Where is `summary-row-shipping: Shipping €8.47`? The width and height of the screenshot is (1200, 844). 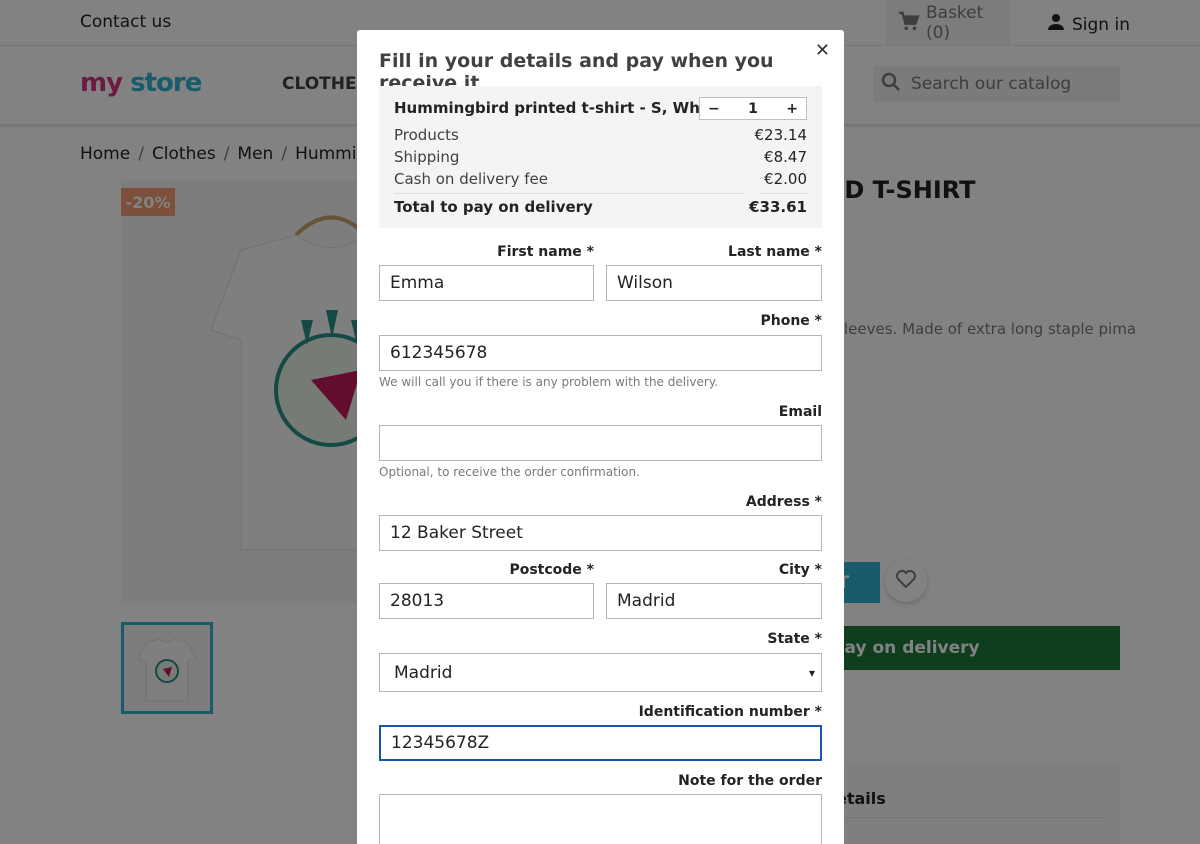
summary-row-shipping: Shipping €8.47 is located at coordinates (600, 157).